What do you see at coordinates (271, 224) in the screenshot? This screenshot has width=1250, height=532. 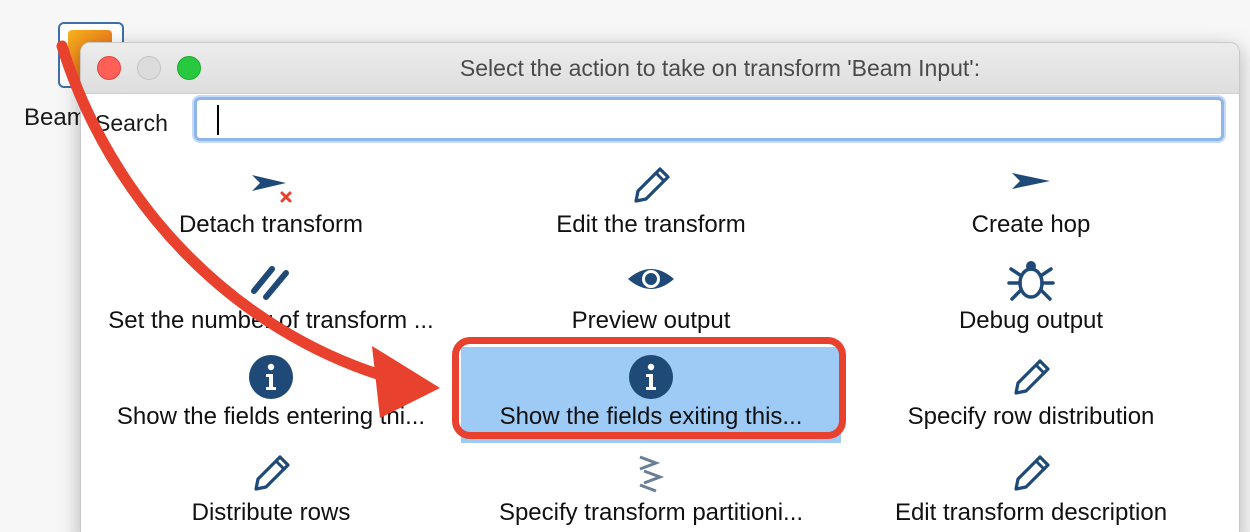 I see `action-label: Detach transform` at bounding box center [271, 224].